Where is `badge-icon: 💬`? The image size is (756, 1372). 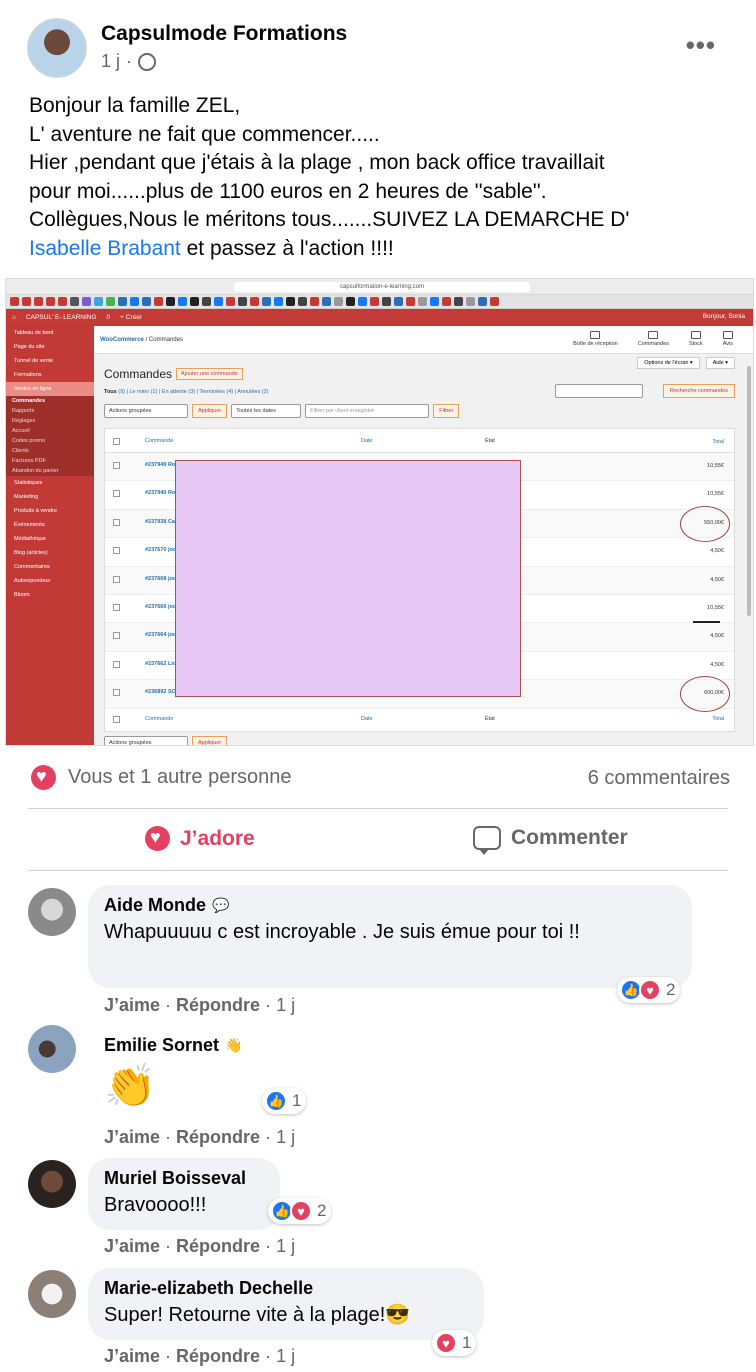
badge-icon: 💬 is located at coordinates (221, 905).